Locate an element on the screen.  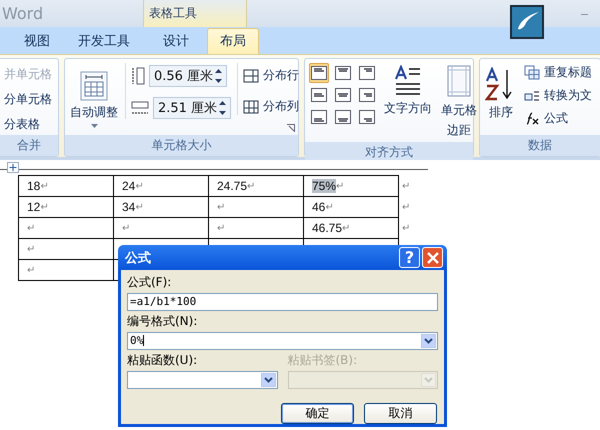
repeat-header-icon is located at coordinates (532, 72).